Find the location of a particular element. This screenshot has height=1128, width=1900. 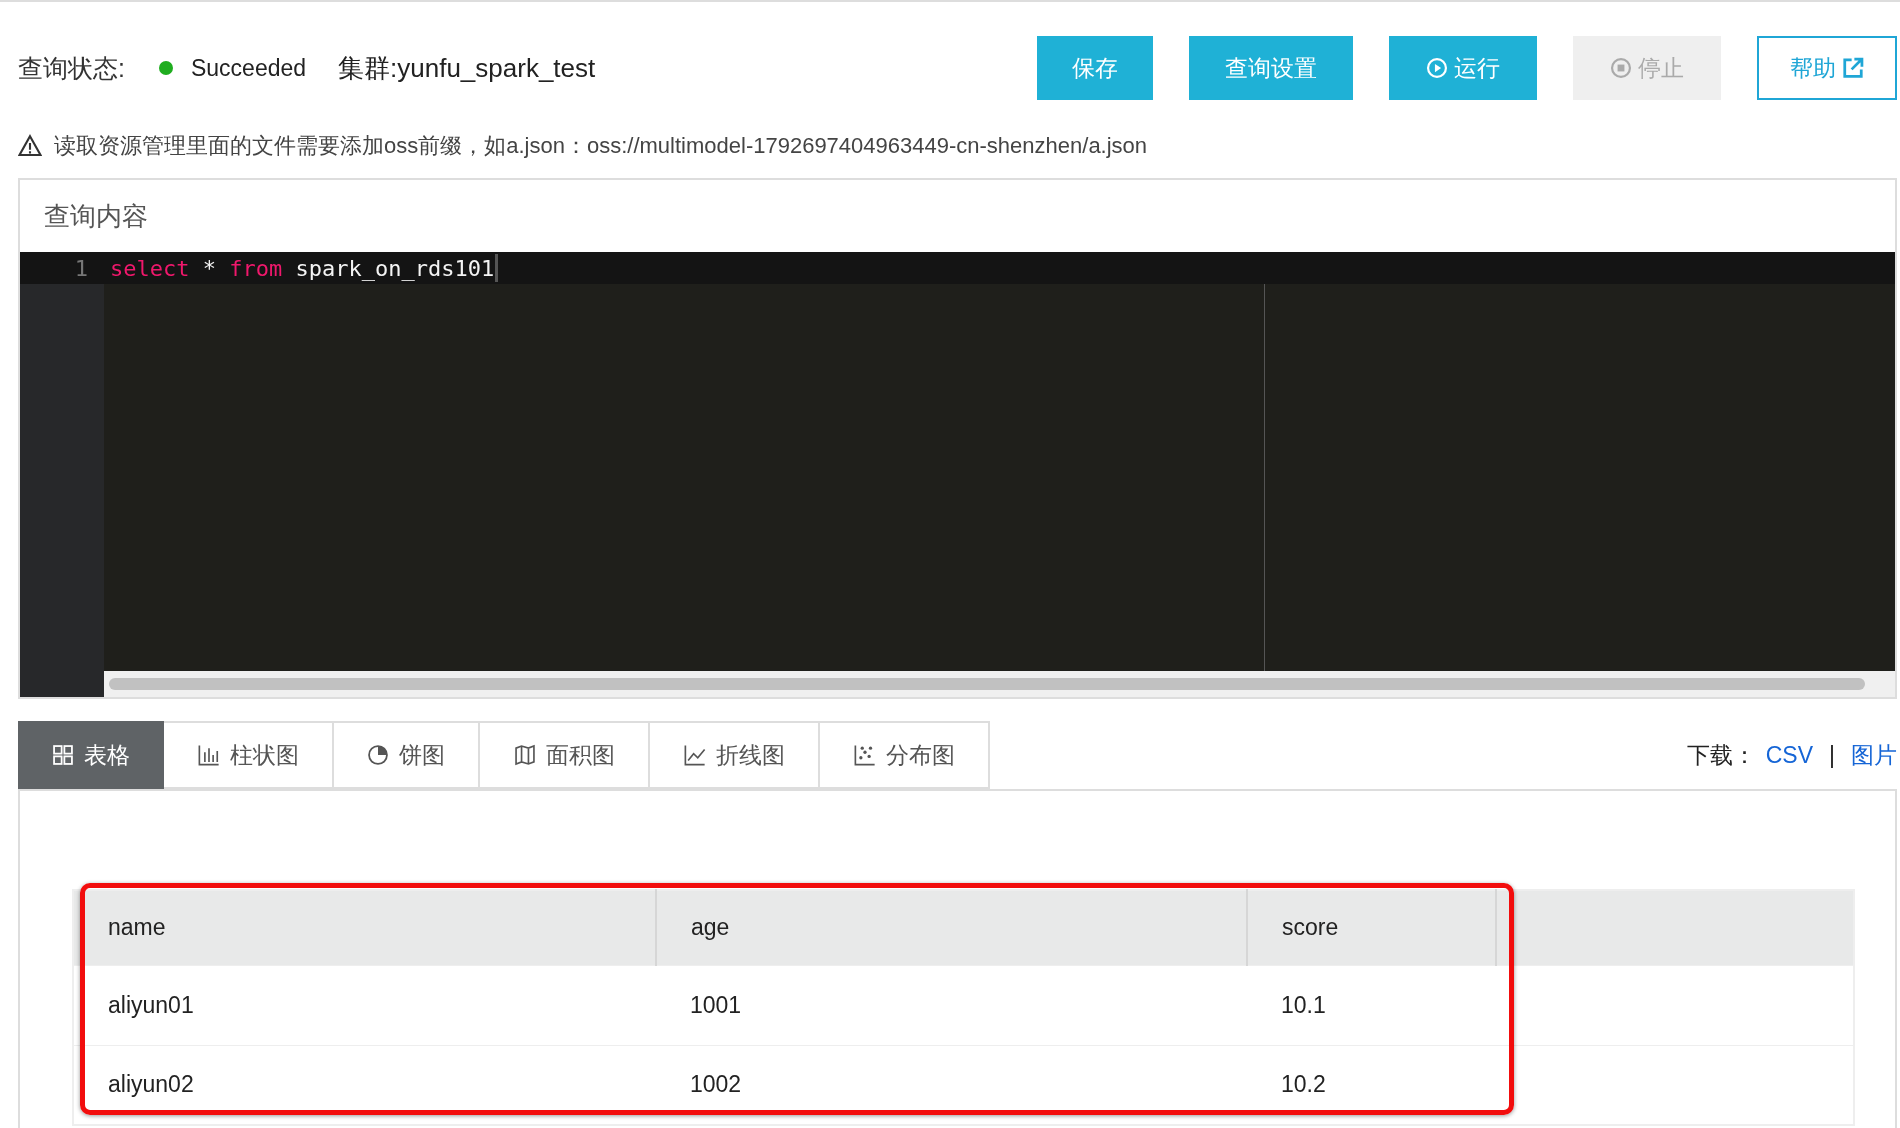

chart-tab: 分布图 is located at coordinates (905, 755).